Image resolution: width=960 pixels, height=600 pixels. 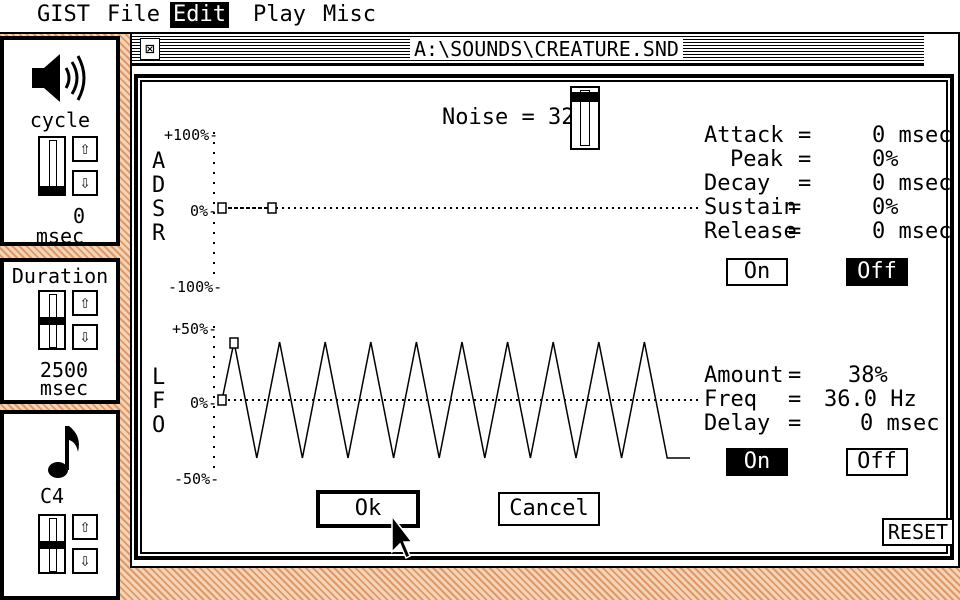 I want to click on release-value: 0 msec, so click(x=911, y=232).